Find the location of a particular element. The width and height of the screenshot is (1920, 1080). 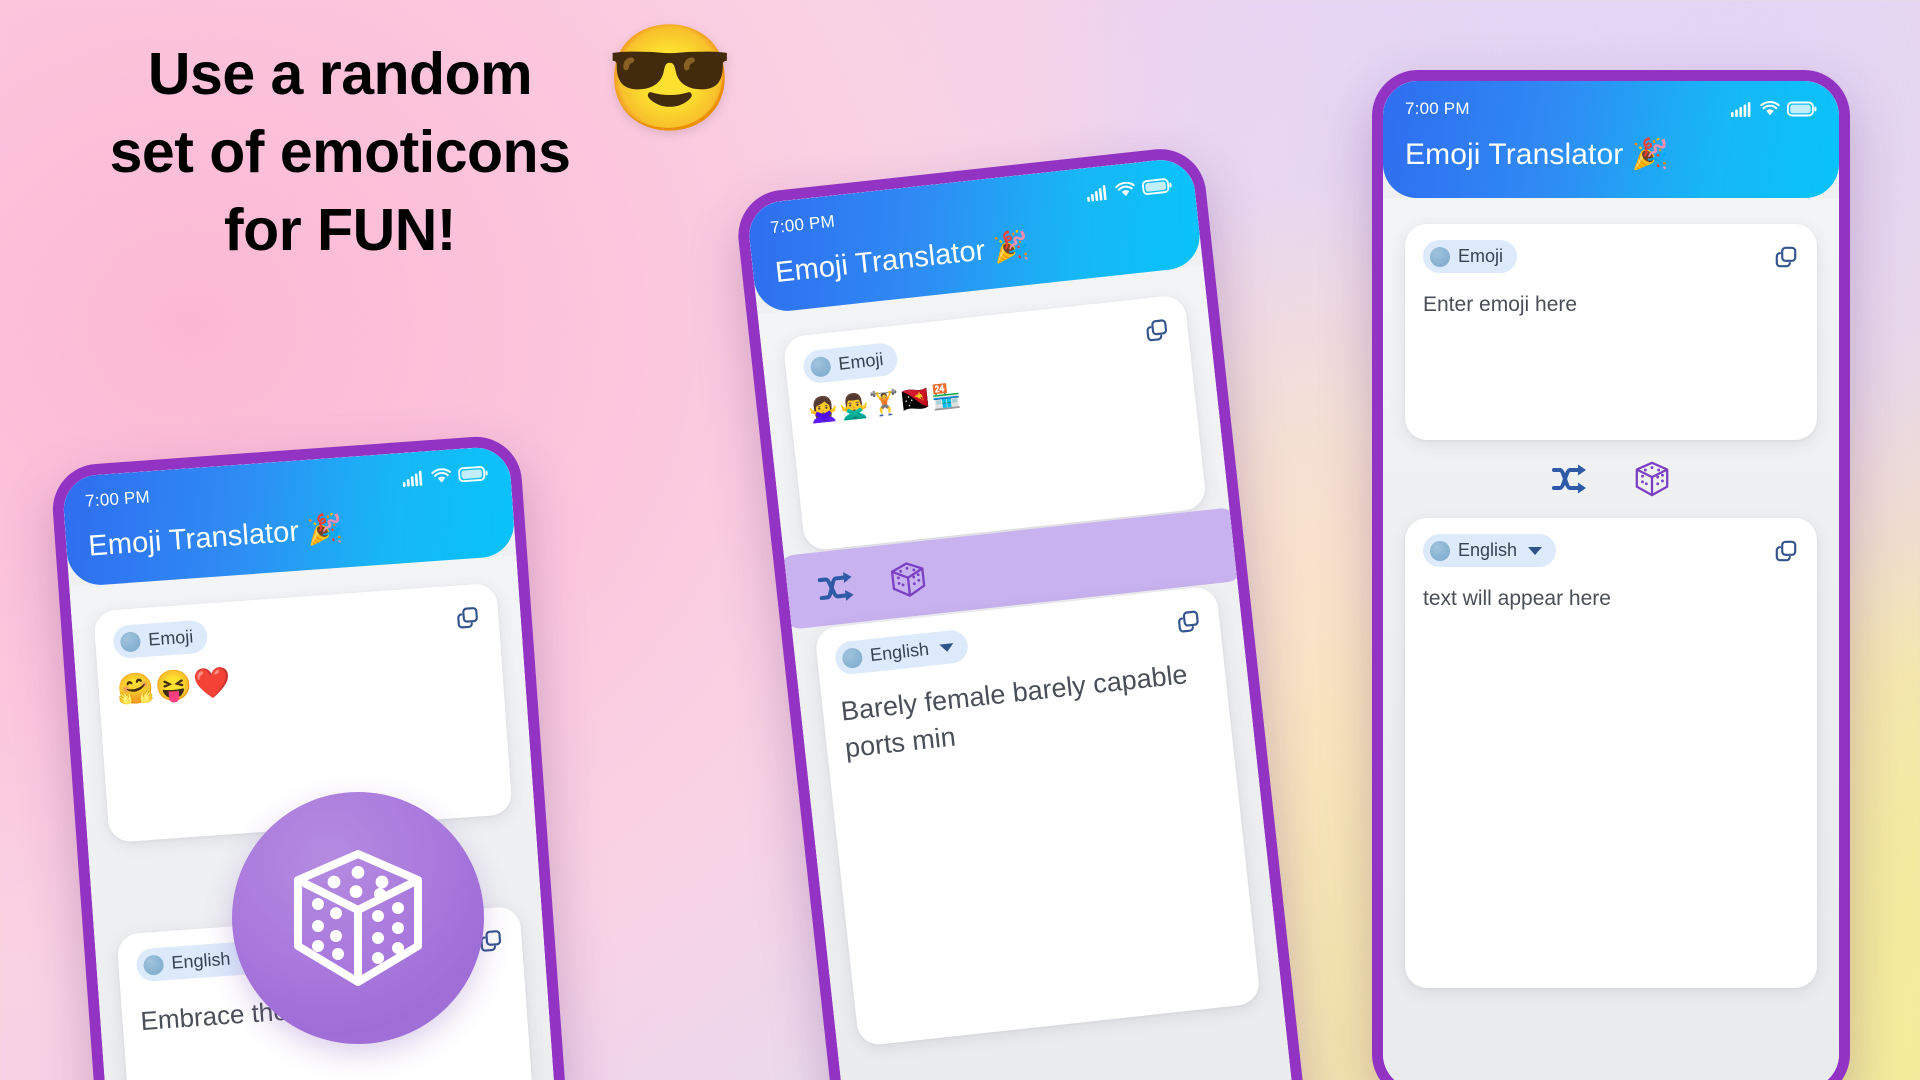

status-bar: 7:00 PM is located at coordinates (1611, 109).